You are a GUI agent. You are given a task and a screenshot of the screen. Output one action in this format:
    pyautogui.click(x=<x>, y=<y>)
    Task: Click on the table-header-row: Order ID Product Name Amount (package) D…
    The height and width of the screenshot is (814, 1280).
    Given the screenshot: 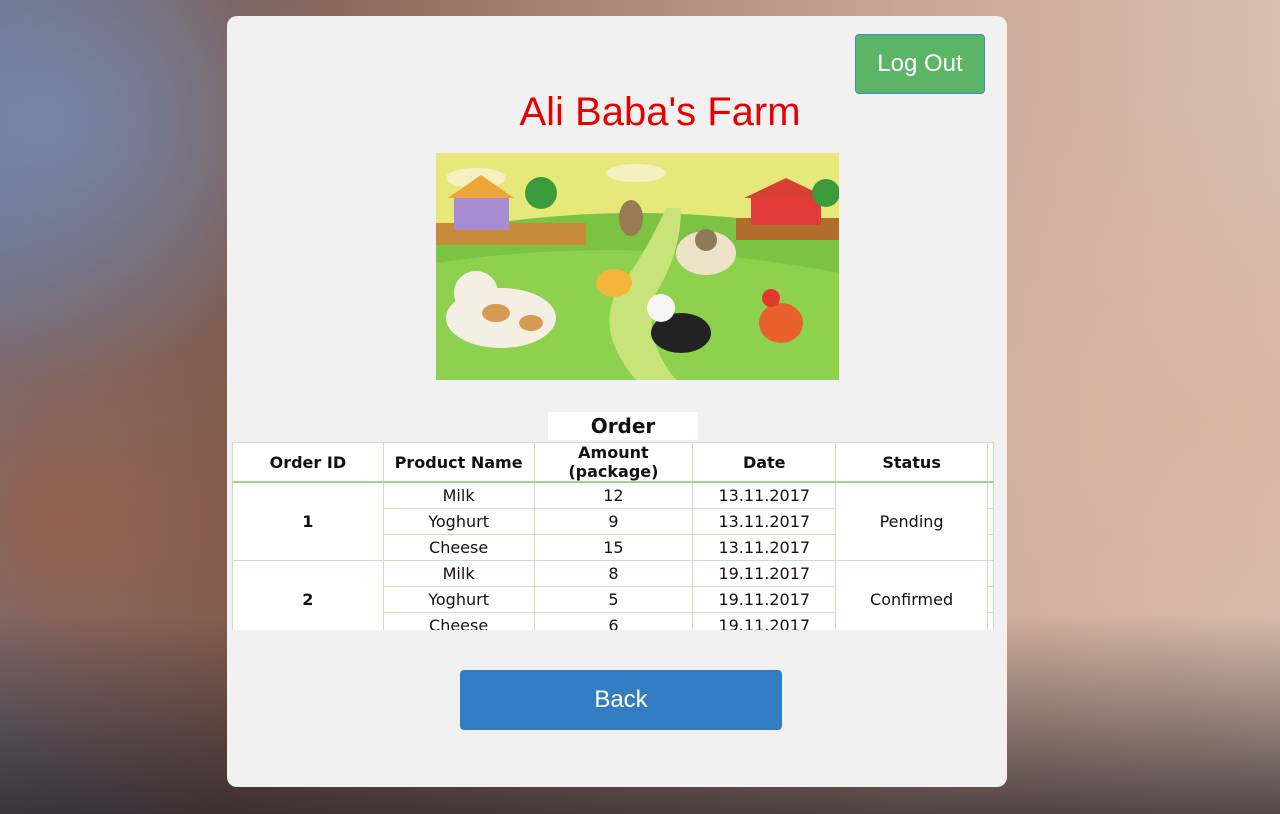 What is the action you would take?
    pyautogui.click(x=613, y=462)
    